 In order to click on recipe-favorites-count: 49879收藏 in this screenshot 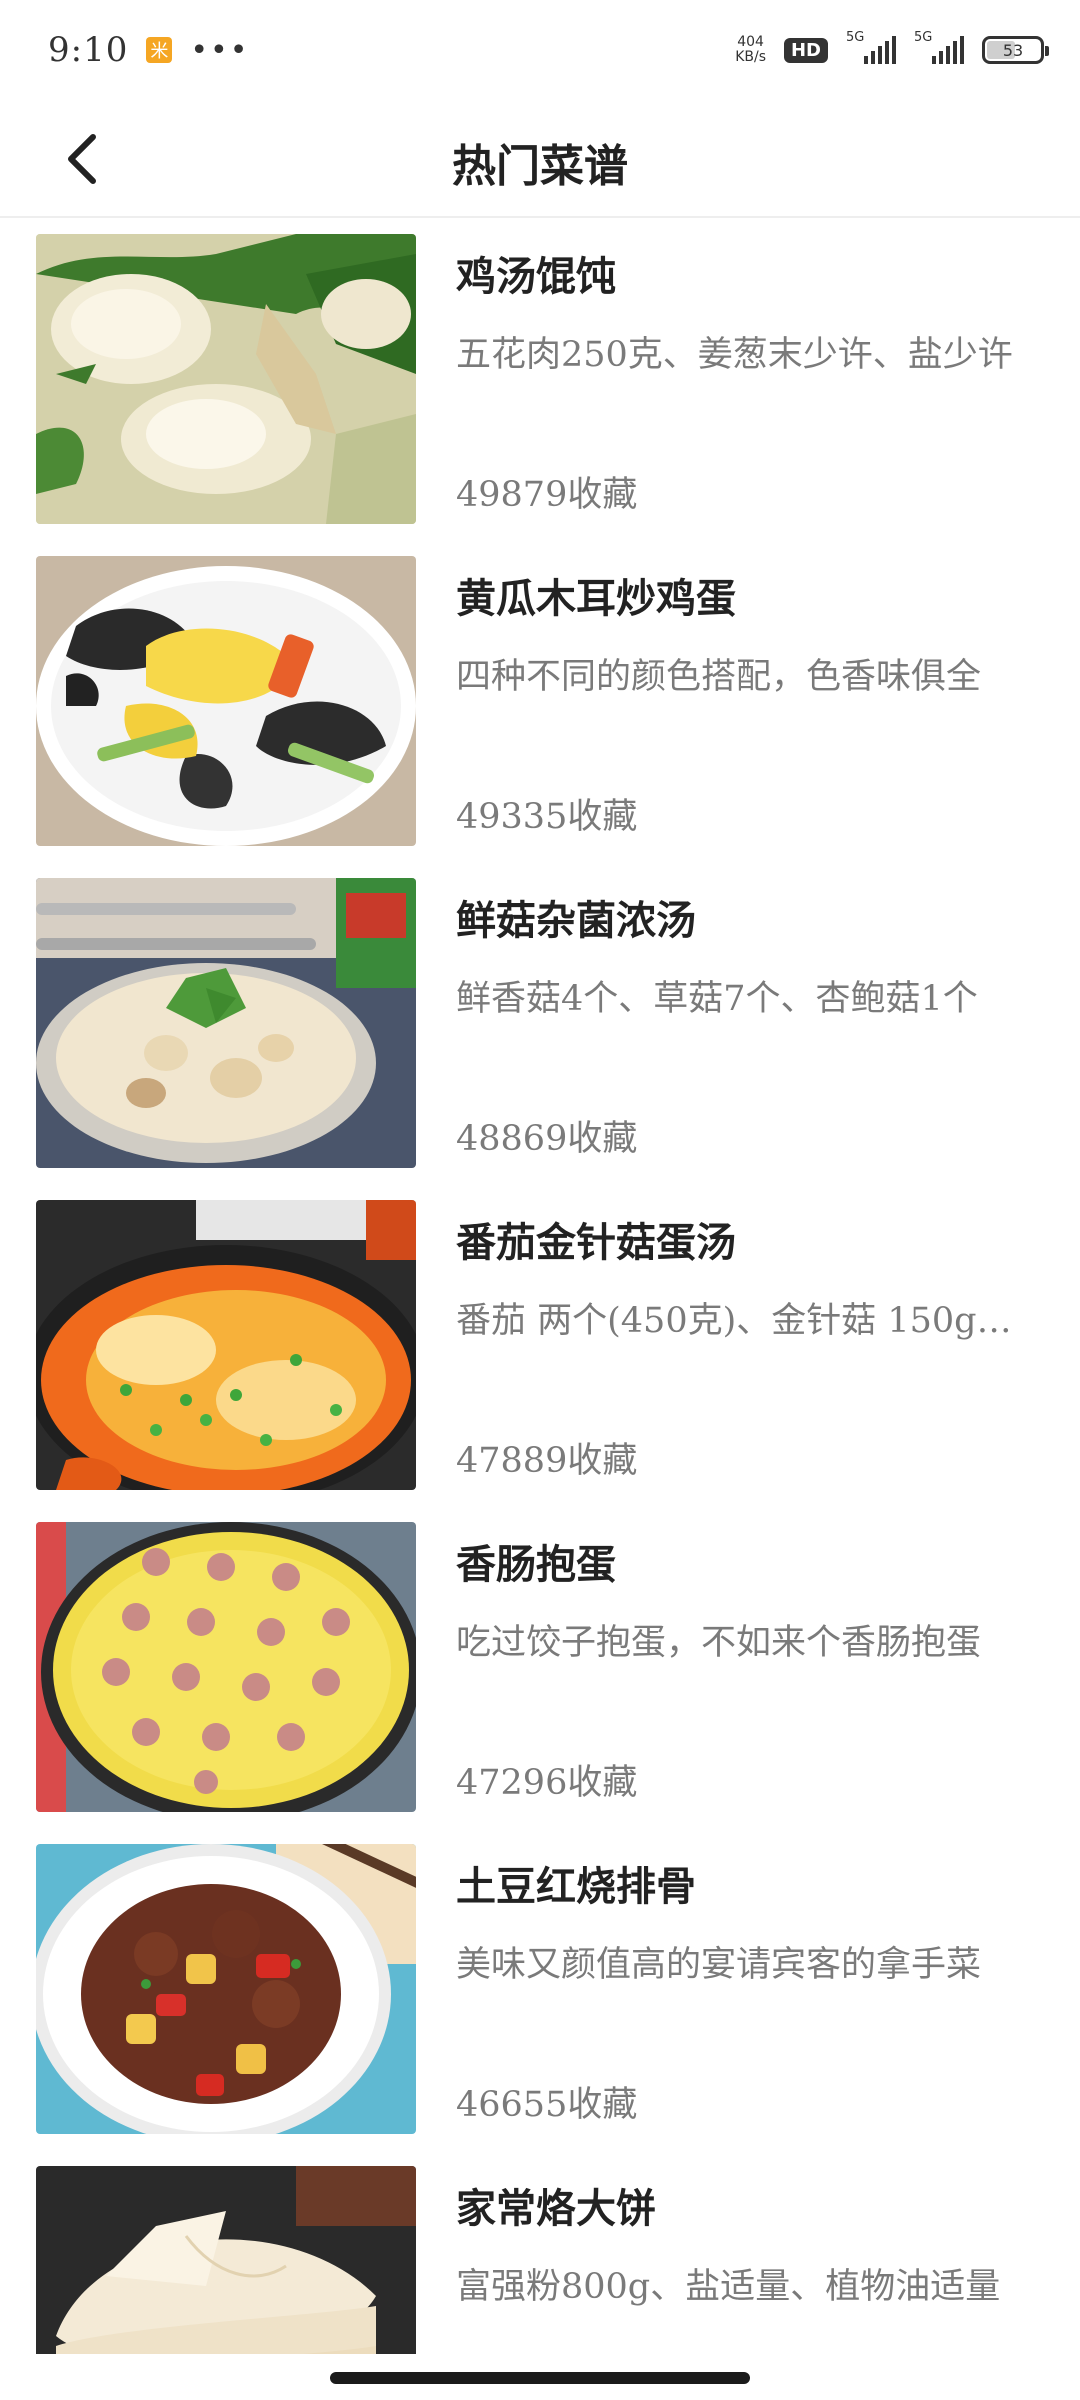, I will do `click(547, 495)`.